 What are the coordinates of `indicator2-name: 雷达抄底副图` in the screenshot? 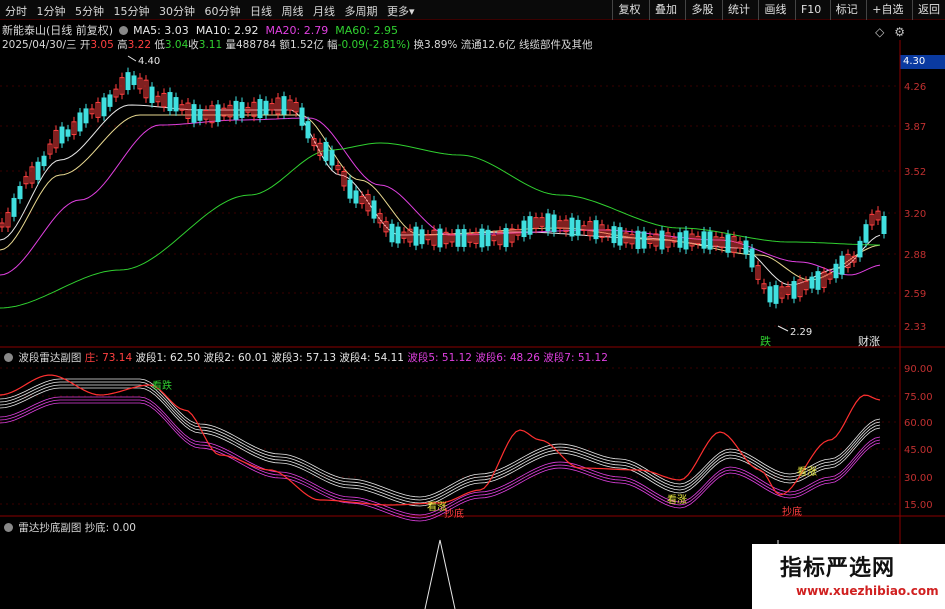 It's located at (50, 528).